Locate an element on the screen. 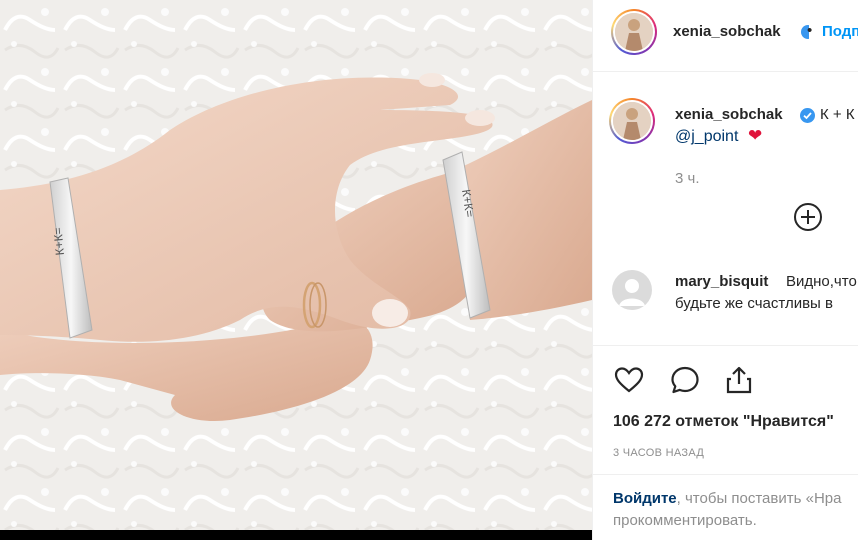 The height and width of the screenshot is (540, 858). login-prompt-text: , чтобы поставить «Нра is located at coordinates (759, 498).